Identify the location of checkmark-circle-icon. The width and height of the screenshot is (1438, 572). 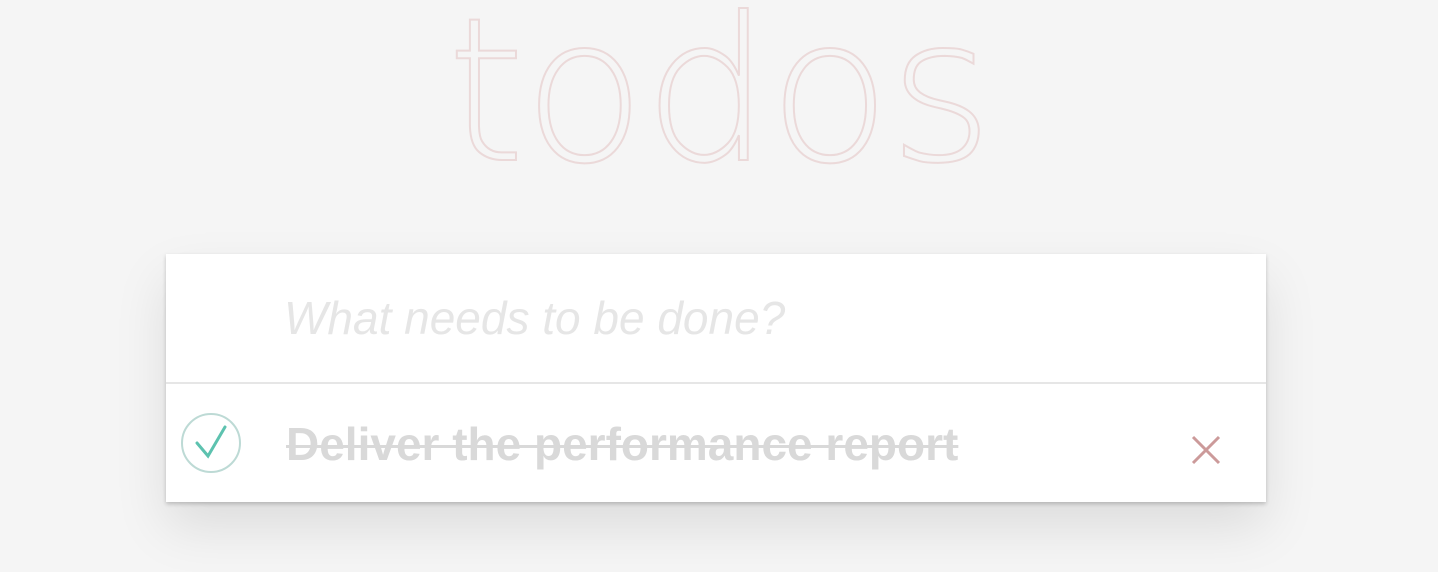
(211, 443).